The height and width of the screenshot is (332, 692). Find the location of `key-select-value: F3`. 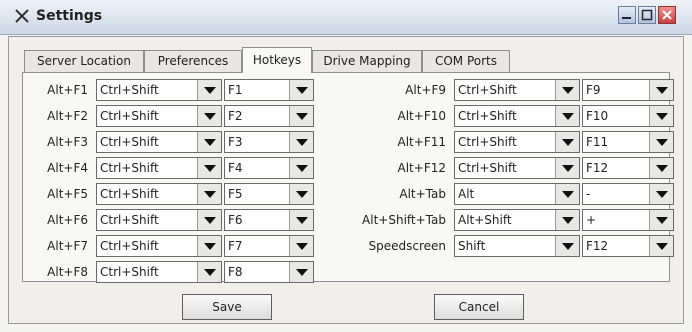

key-select-value: F3 is located at coordinates (235, 142).